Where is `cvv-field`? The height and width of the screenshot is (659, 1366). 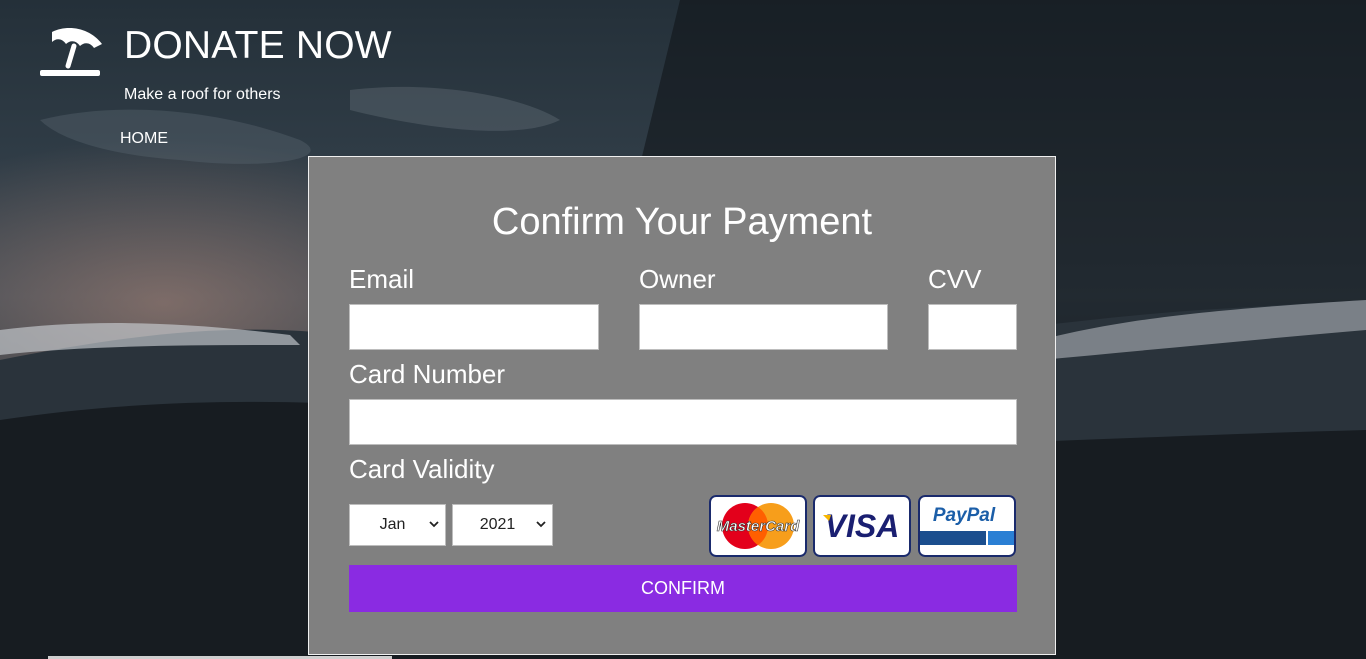 cvv-field is located at coordinates (972, 327).